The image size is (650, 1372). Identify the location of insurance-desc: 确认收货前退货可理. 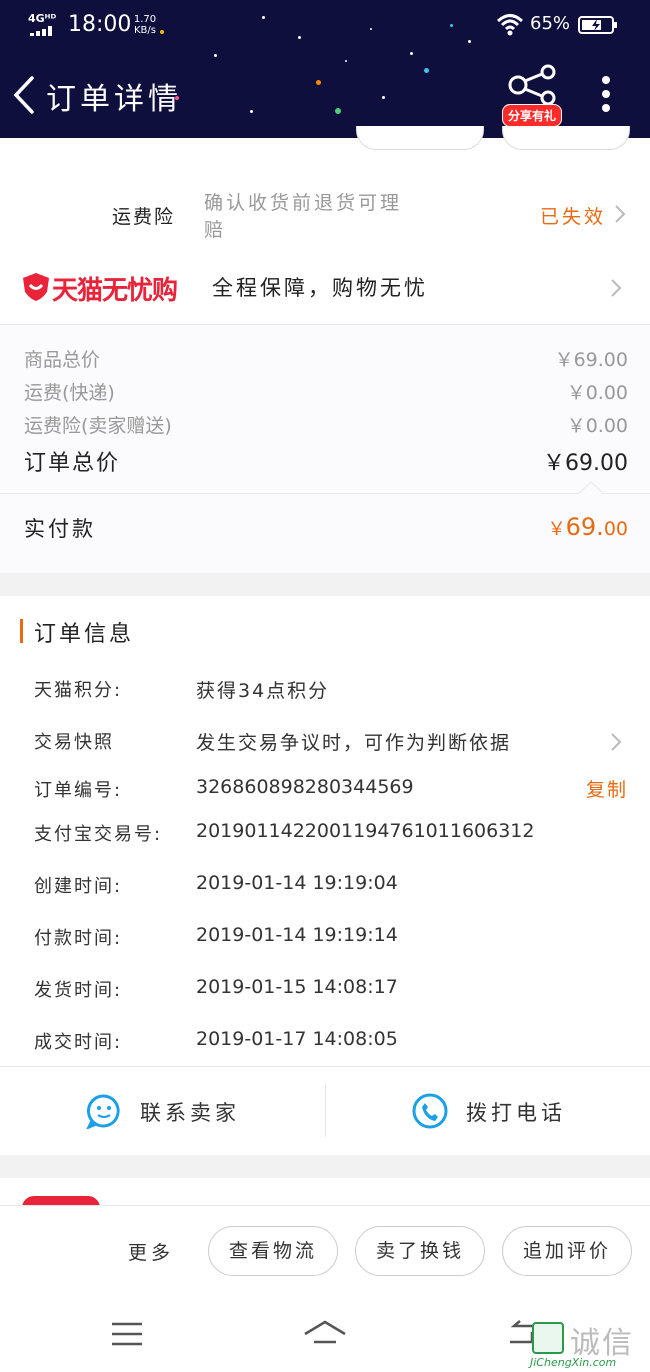
(303, 203).